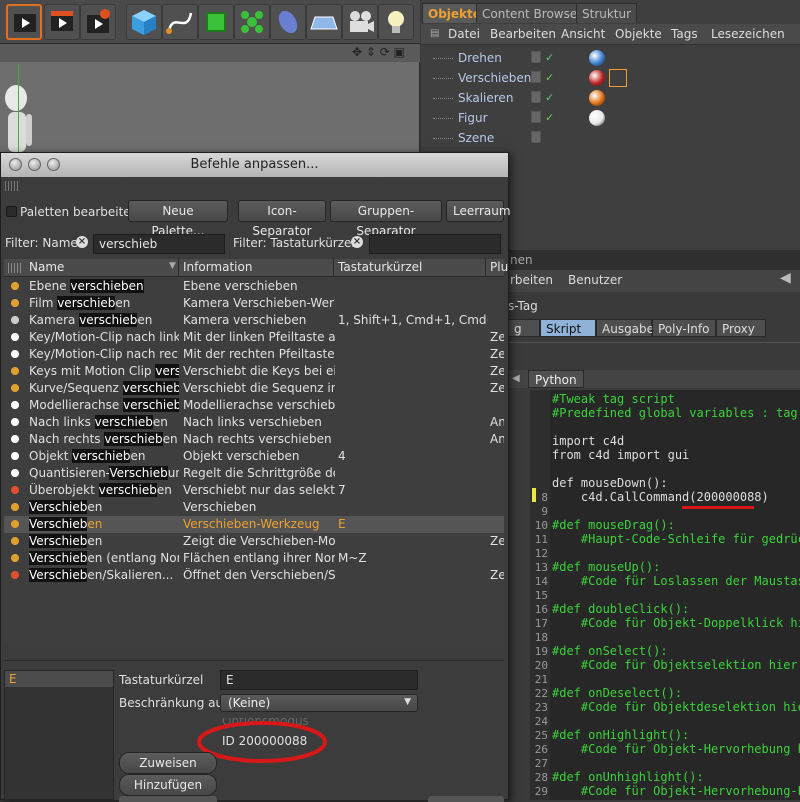  I want to click on column-name: Name, so click(46, 267).